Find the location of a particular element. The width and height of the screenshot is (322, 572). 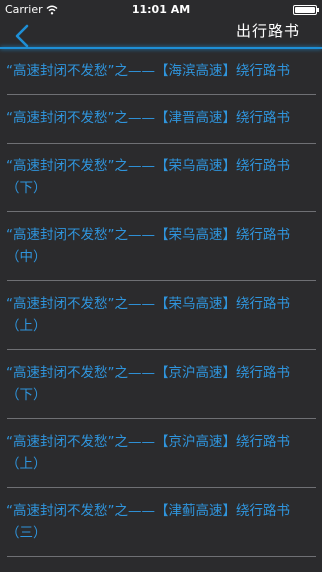

list-item-label: “高速封闭不发愁”之——【京沪高速】绕行路书（下） is located at coordinates (148, 384).